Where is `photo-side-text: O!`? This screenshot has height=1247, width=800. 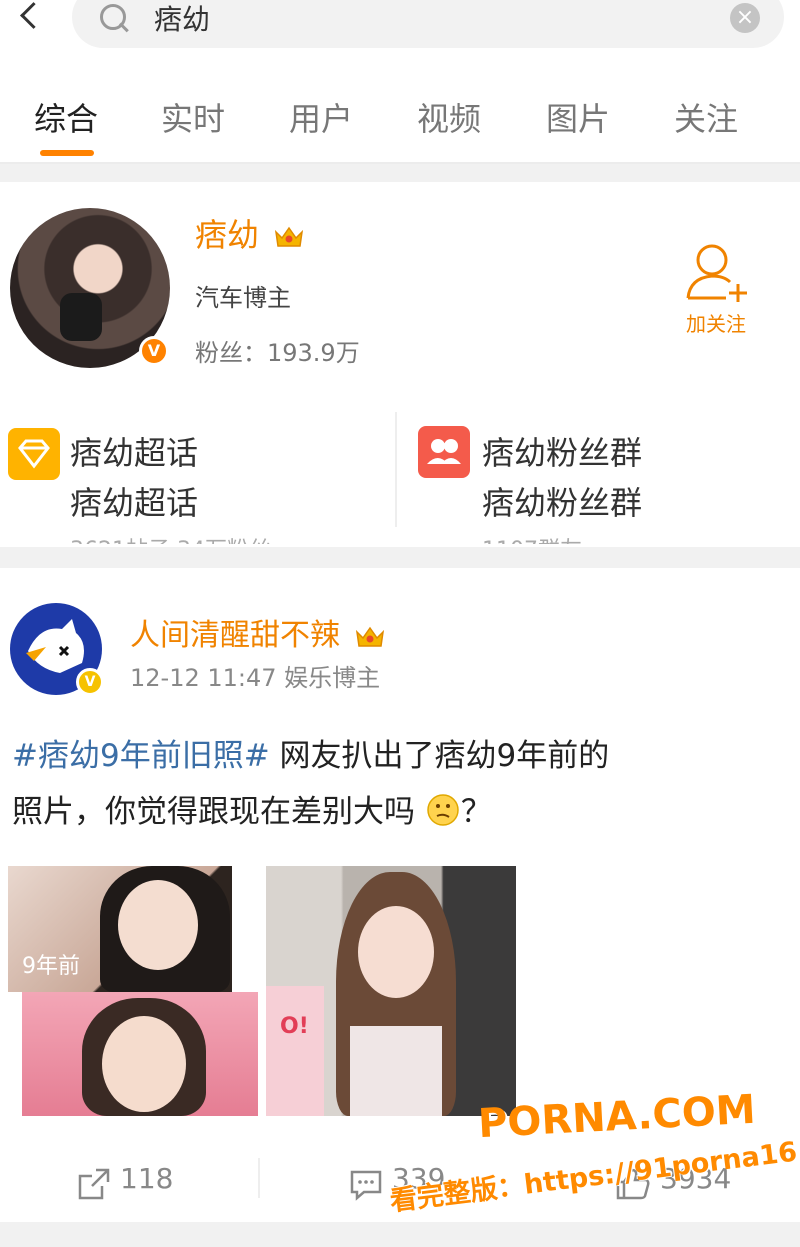
photo-side-text: O! is located at coordinates (294, 1026).